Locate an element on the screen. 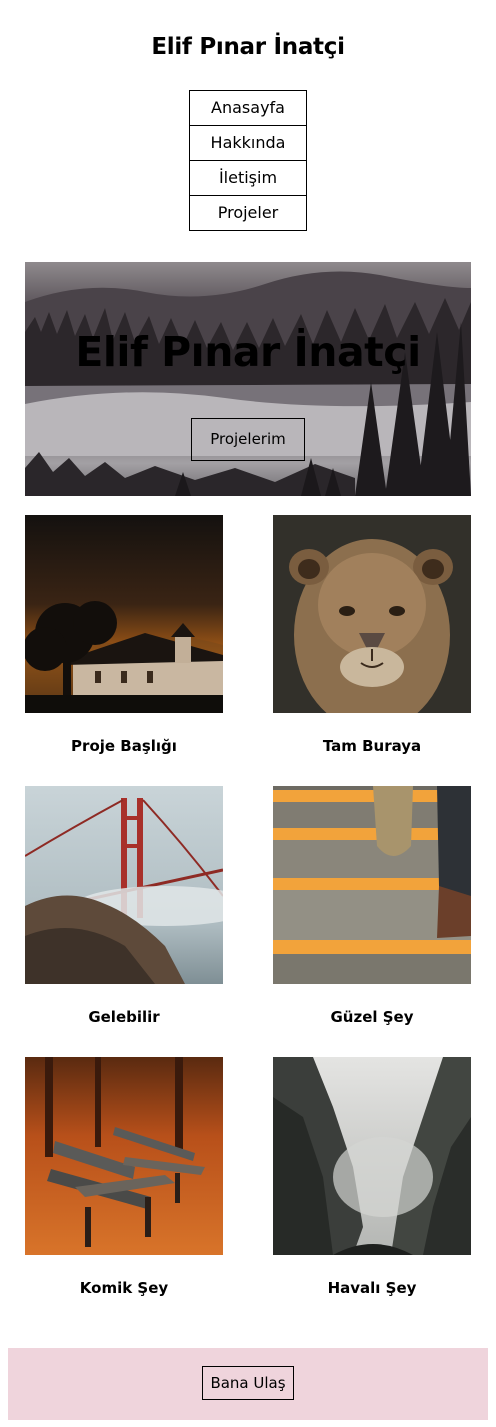 This screenshot has height=1427, width=496. stairs-sneakers-image is located at coordinates (372, 885).